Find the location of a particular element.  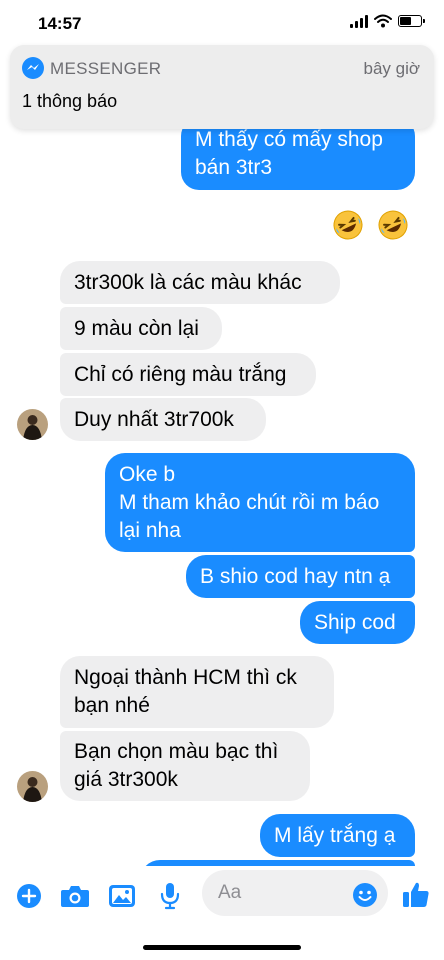

microphone-icon is located at coordinates (170, 896).